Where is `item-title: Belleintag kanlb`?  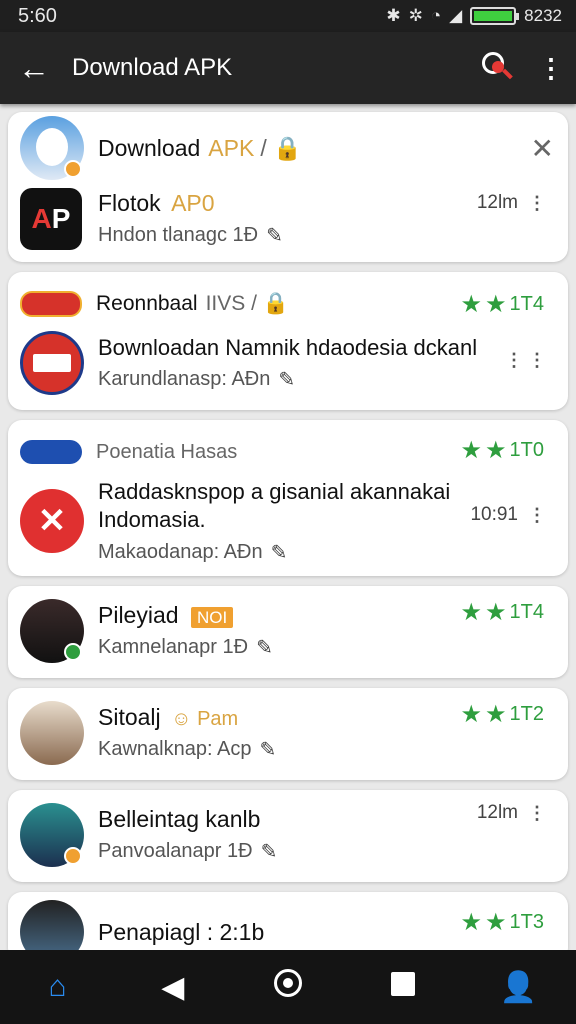
item-title: Belleintag kanlb is located at coordinates (179, 819).